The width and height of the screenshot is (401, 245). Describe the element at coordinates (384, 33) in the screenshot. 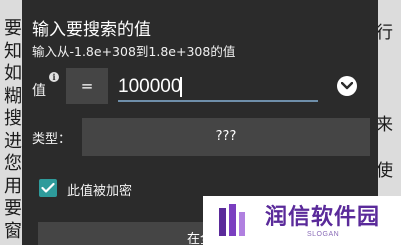

I see `background-char: 行` at that location.